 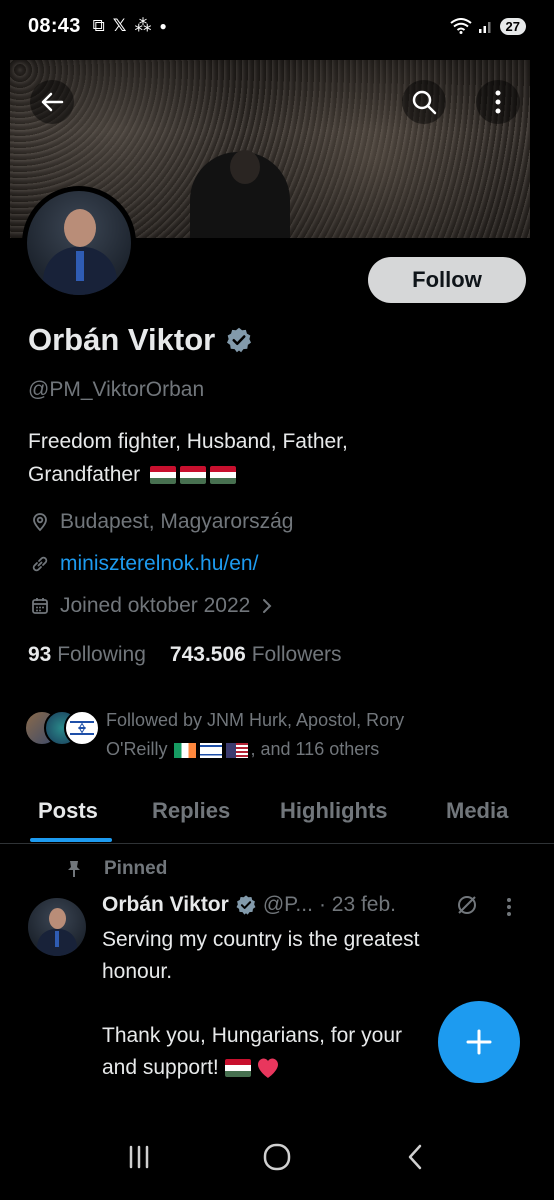 I want to click on followed-by-avatars, so click(x=62, y=729).